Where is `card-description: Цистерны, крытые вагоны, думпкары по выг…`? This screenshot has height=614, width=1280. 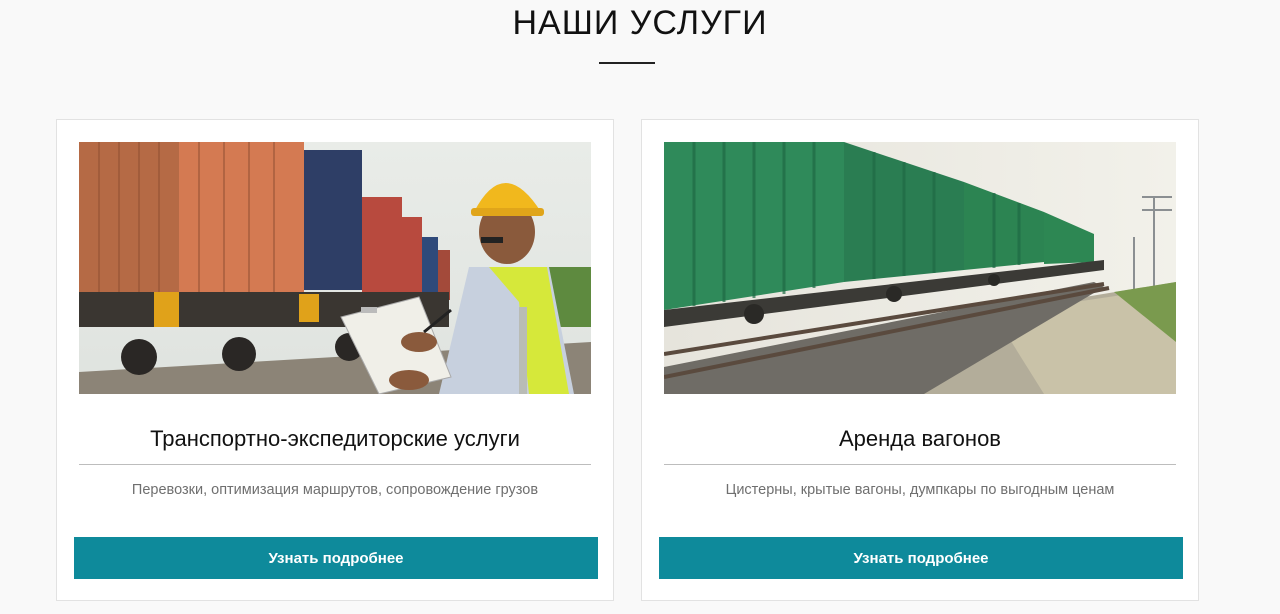 card-description: Цистерны, крытые вагоны, думпкары по выг… is located at coordinates (920, 490).